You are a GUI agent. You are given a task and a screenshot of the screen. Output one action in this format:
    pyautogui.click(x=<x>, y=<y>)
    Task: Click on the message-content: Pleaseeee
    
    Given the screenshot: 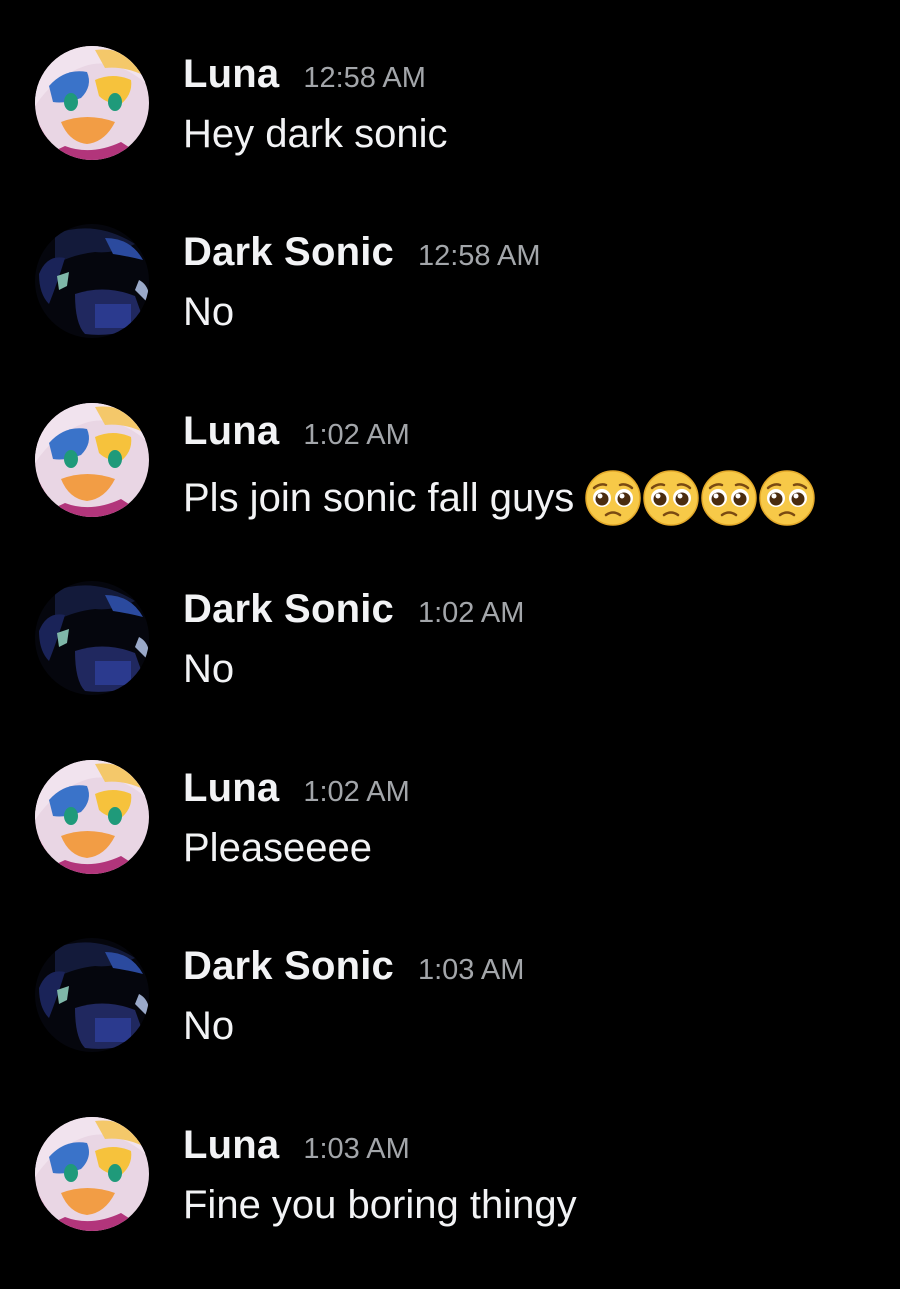 What is the action you would take?
    pyautogui.click(x=277, y=848)
    